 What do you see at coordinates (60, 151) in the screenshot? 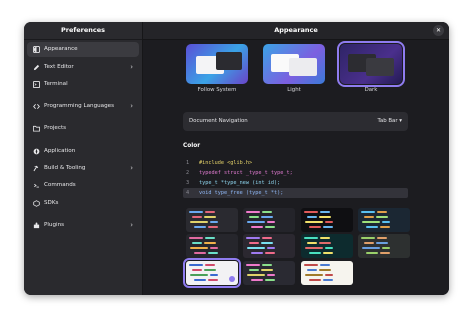
I see `sidebar-item-label: Application` at bounding box center [60, 151].